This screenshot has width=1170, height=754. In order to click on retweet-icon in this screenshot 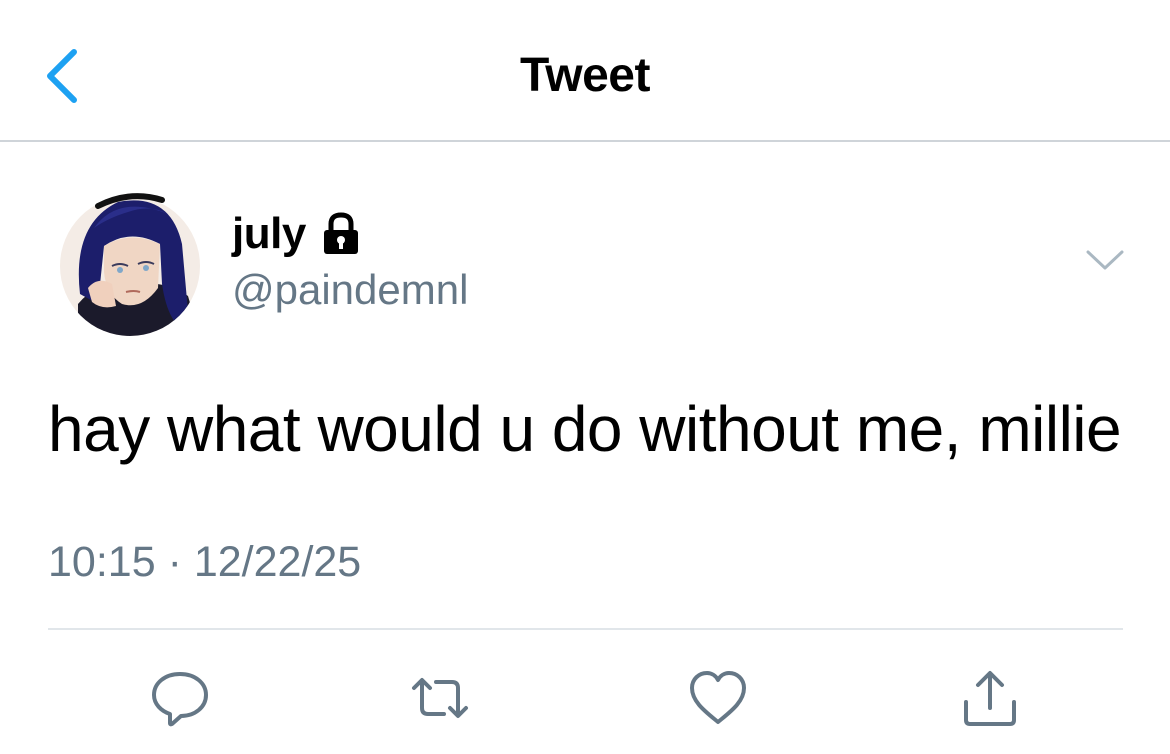, I will do `click(440, 698)`.